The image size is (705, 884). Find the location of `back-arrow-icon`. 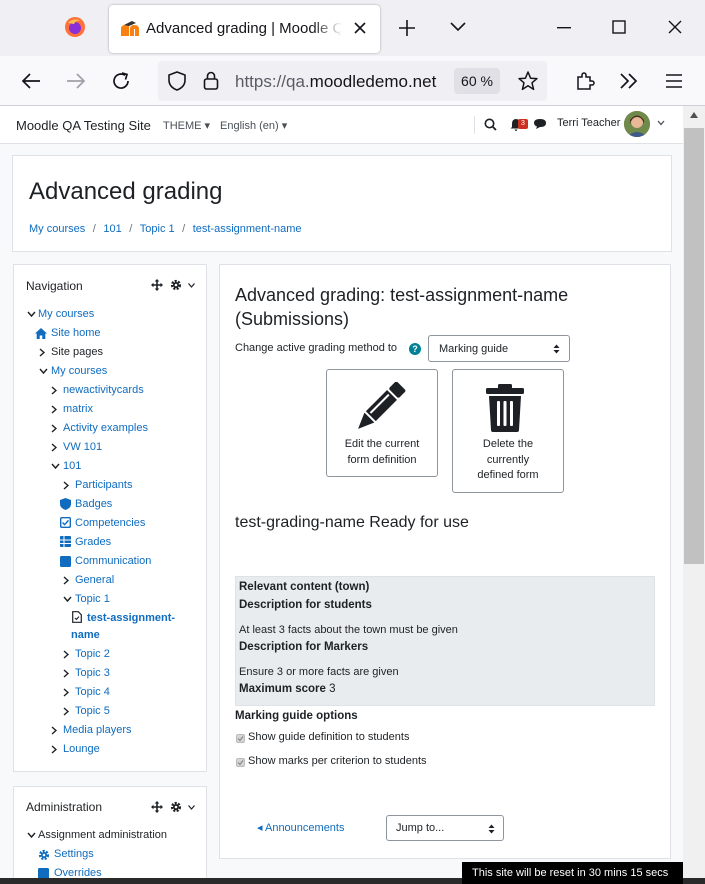

back-arrow-icon is located at coordinates (31, 81).